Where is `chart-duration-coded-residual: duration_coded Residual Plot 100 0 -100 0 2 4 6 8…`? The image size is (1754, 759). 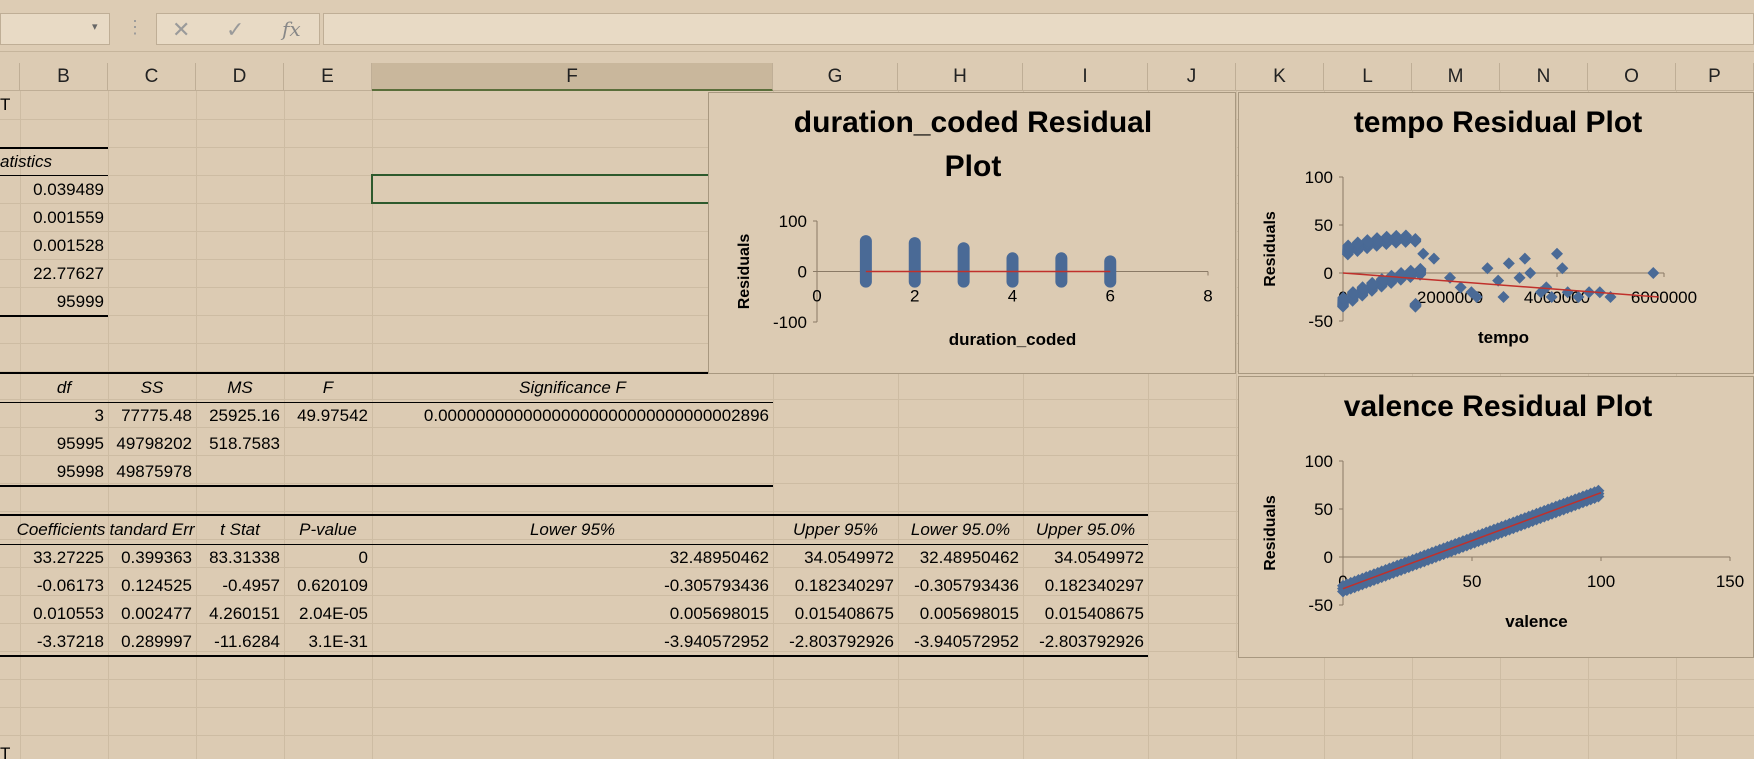
chart-duration-coded-residual: duration_coded Residual Plot 100 0 -100 0 2 4 6 8… is located at coordinates (972, 233).